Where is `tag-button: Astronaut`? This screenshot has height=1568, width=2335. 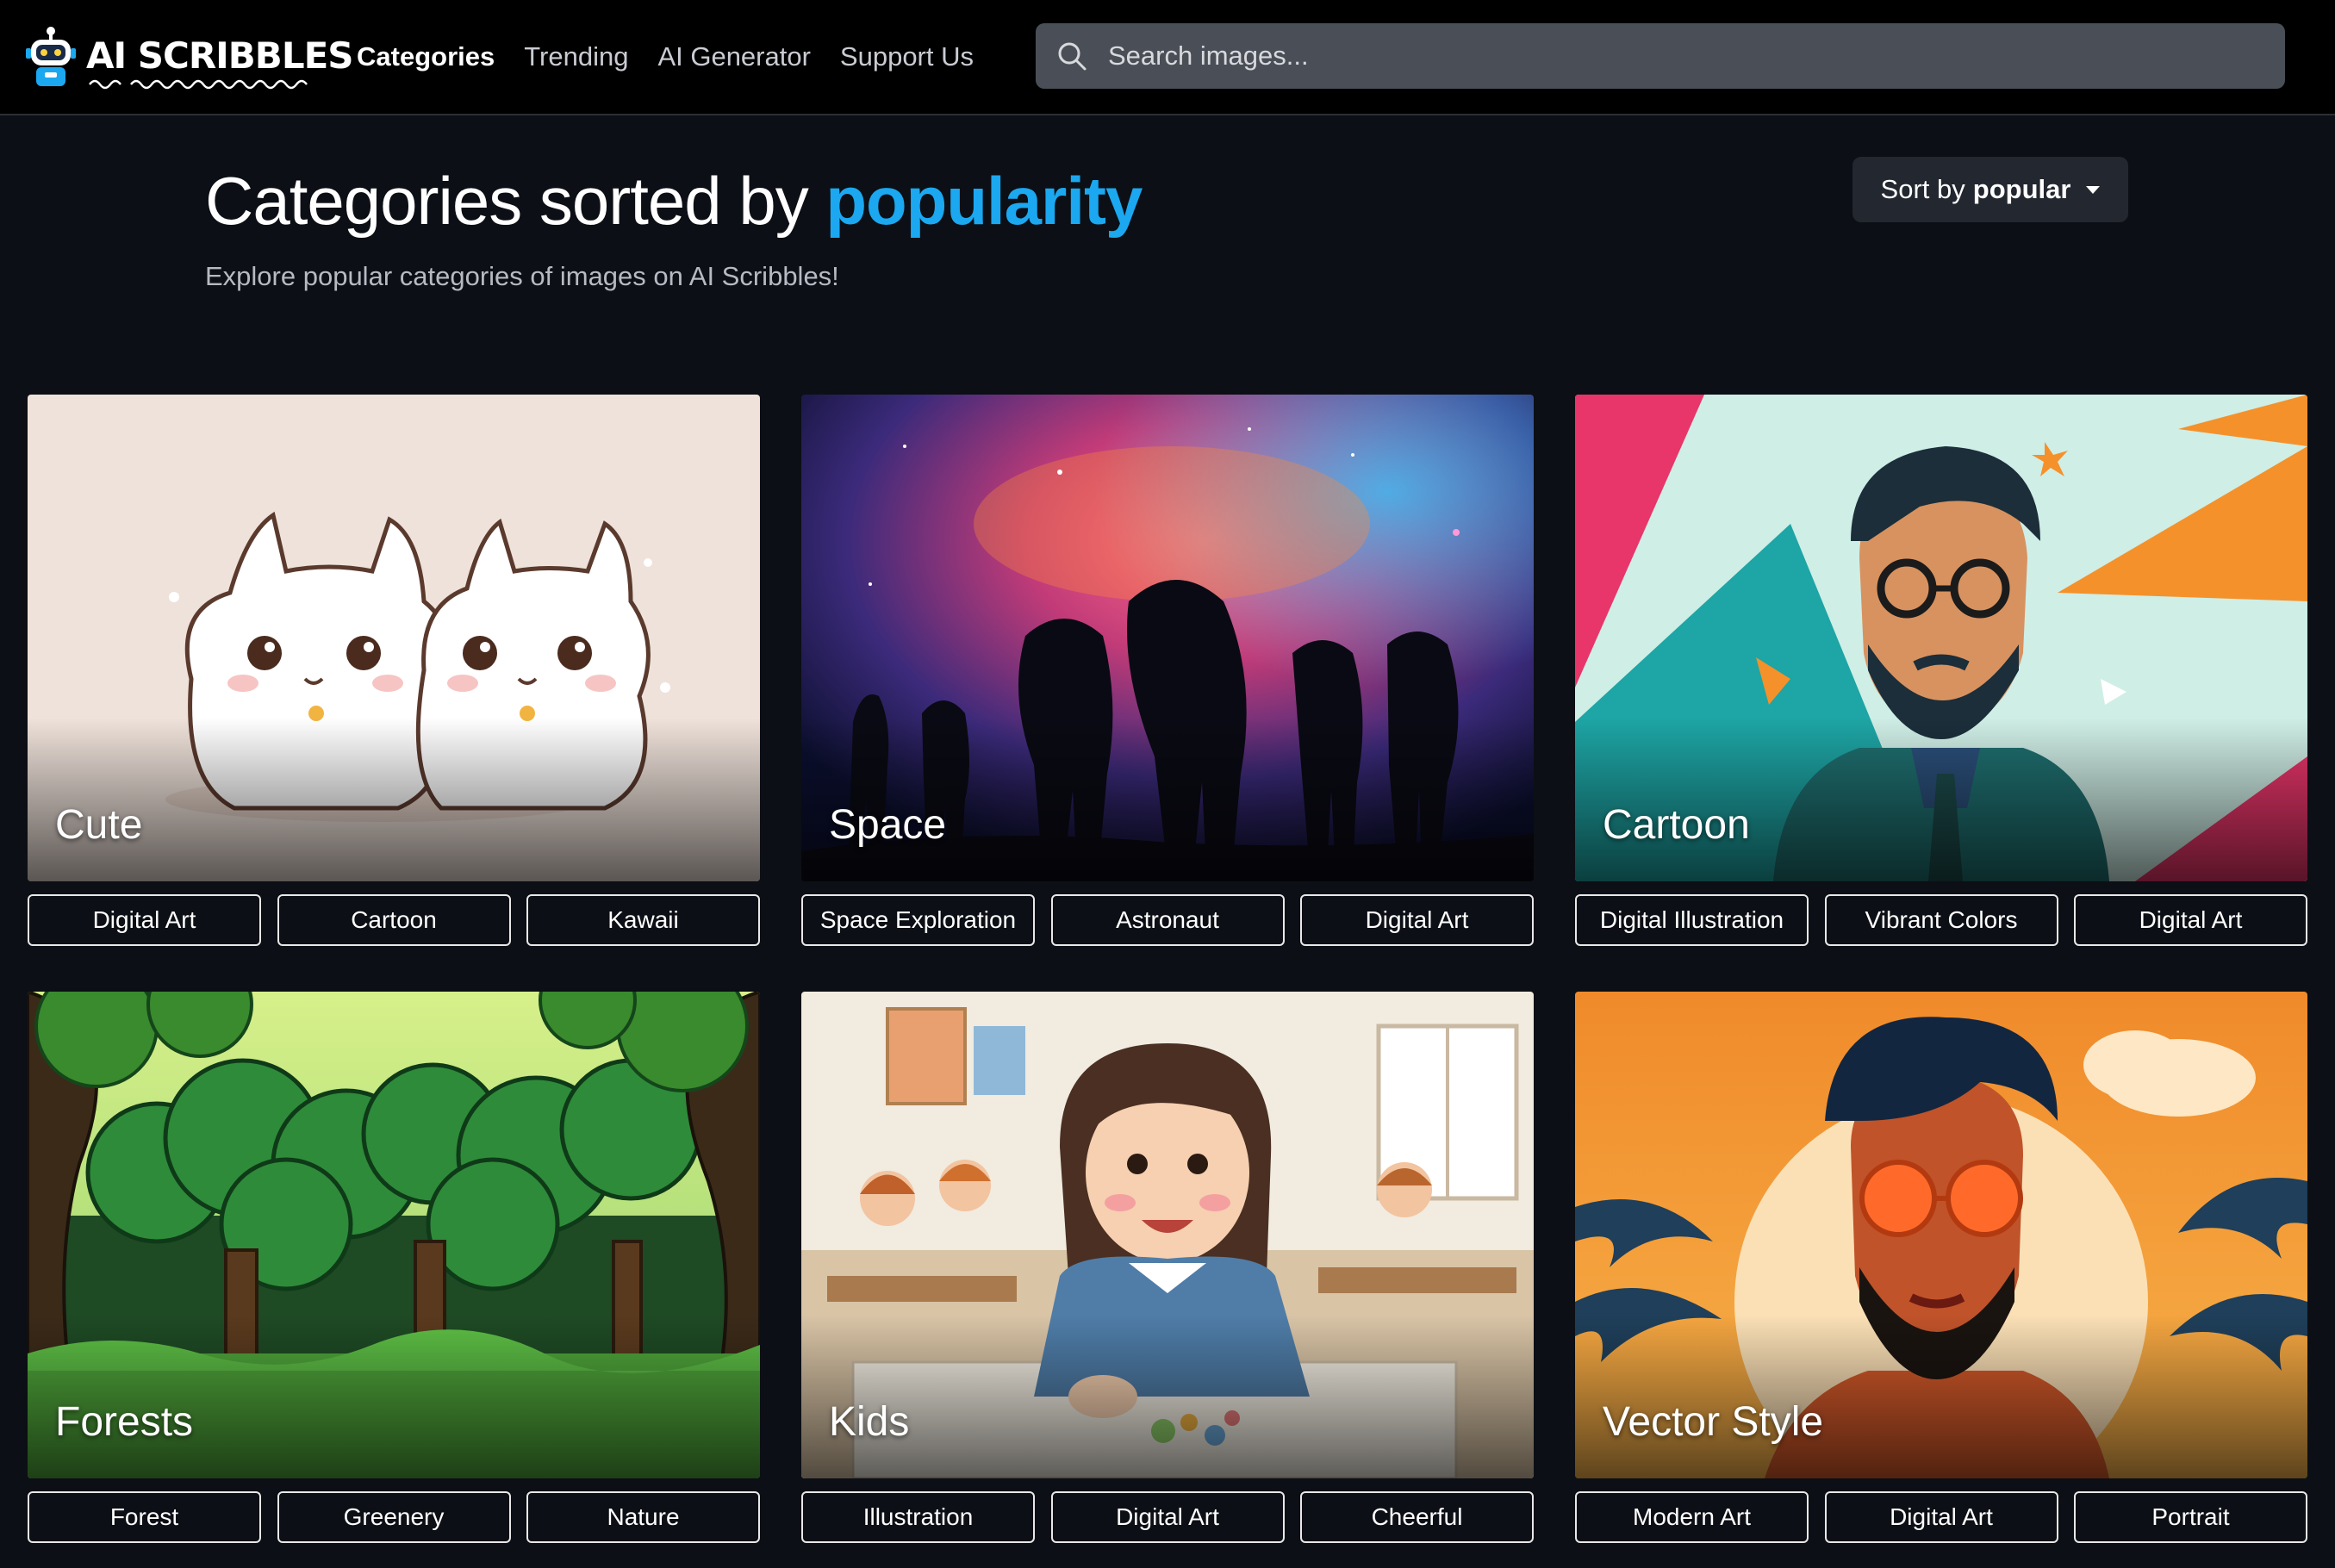 tag-button: Astronaut is located at coordinates (1168, 920).